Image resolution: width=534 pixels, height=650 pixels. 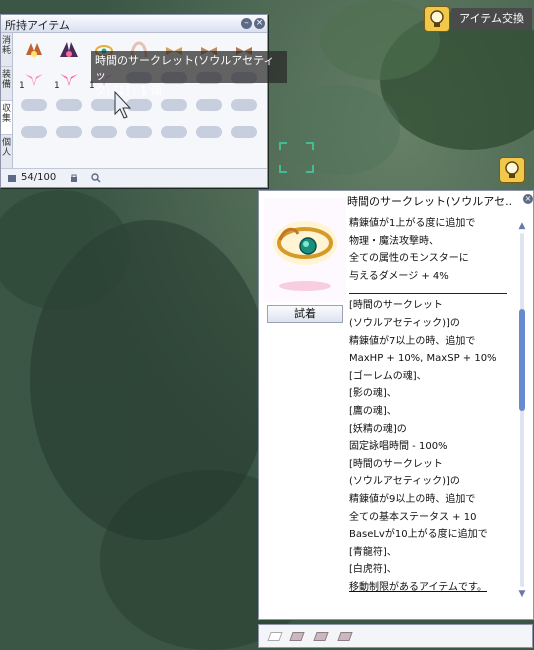 What do you see at coordinates (373, 411) in the screenshot?
I see `description-line: [鷹の魂]、` at bounding box center [373, 411].